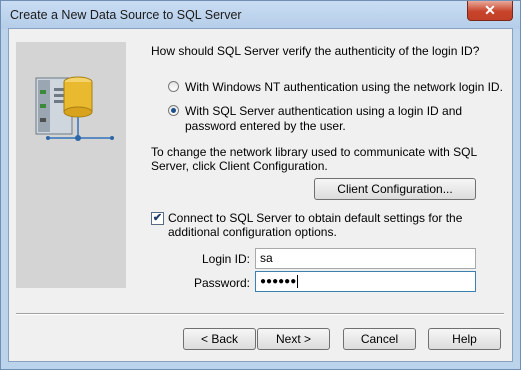  I want to click on radio-button, so click(173, 86).